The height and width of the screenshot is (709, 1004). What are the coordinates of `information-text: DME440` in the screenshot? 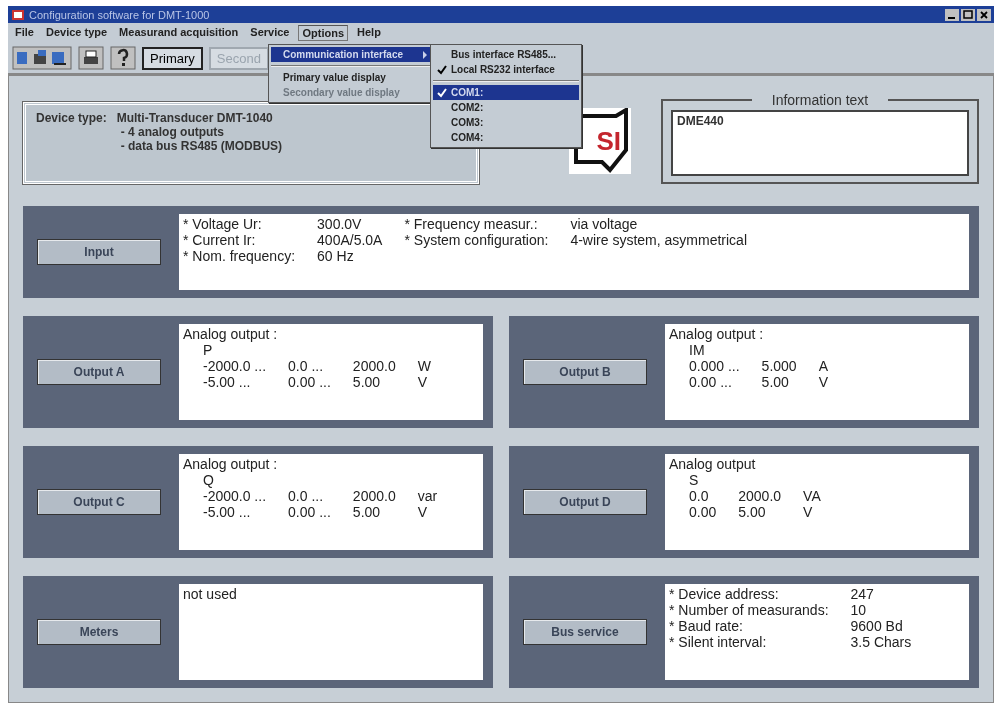 It's located at (700, 121).